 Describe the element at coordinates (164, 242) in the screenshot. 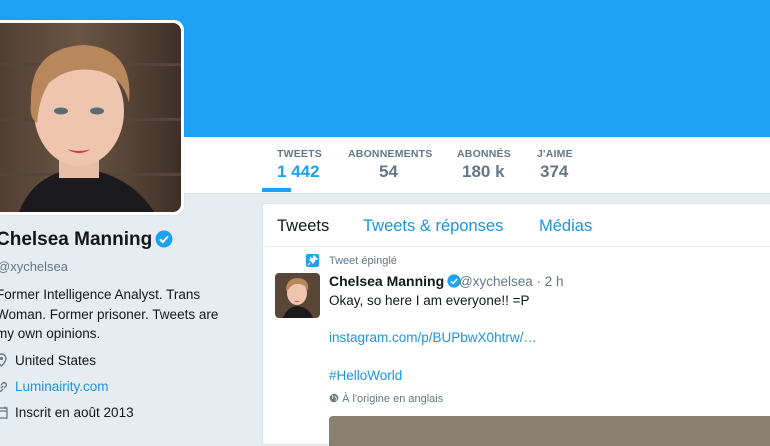

I see `verified-badge-icon` at that location.